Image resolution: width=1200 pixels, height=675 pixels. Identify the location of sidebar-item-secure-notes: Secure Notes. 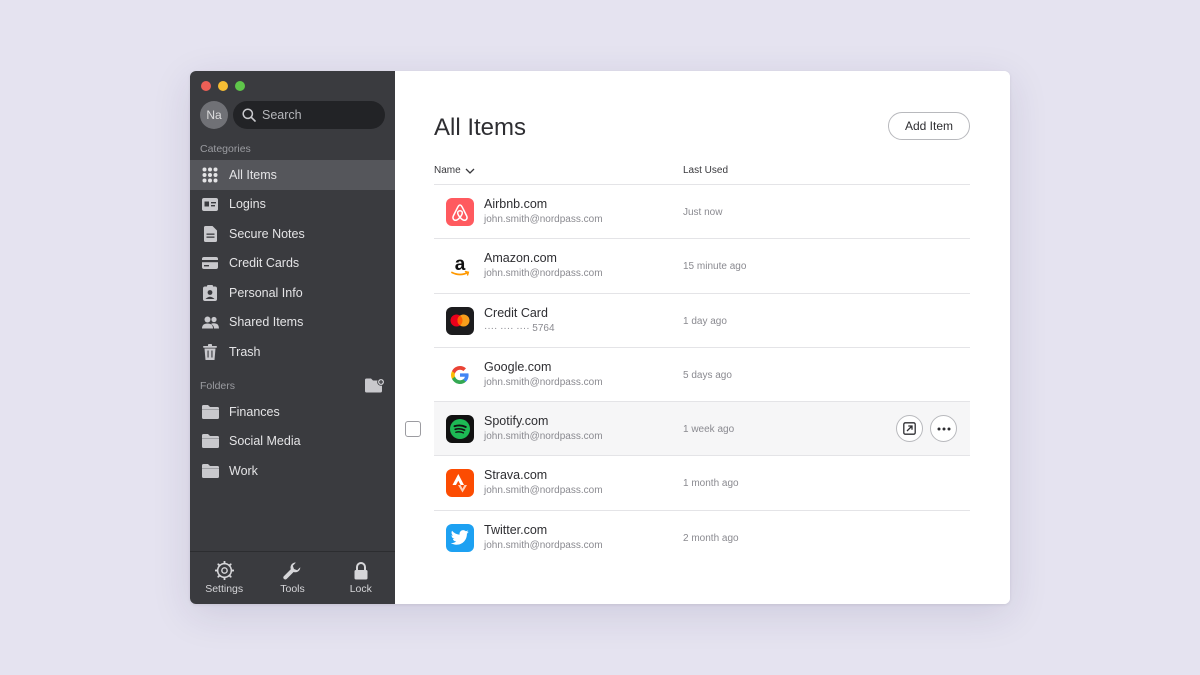
(292, 234).